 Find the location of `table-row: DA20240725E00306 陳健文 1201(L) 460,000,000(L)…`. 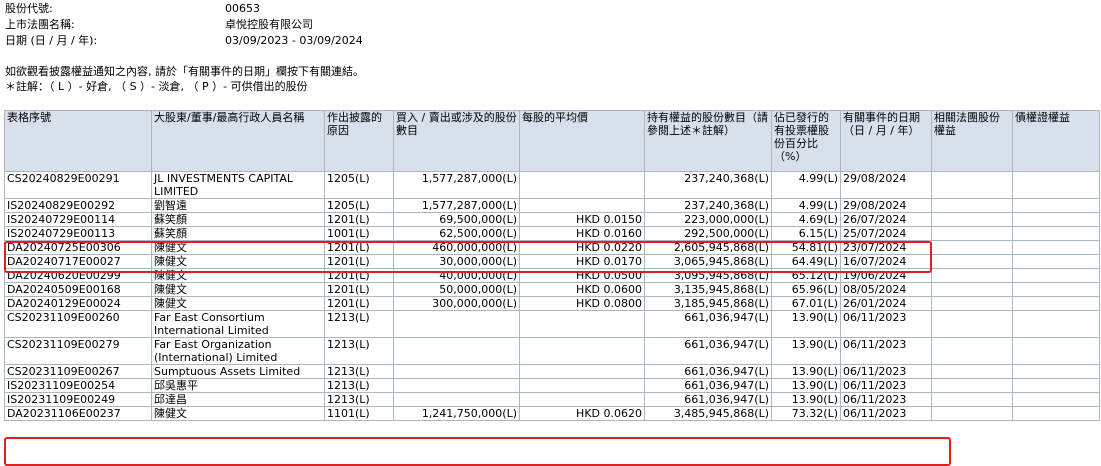

table-row: DA20240725E00306 陳健文 1201(L) 460,000,000(L)… is located at coordinates (552, 247).